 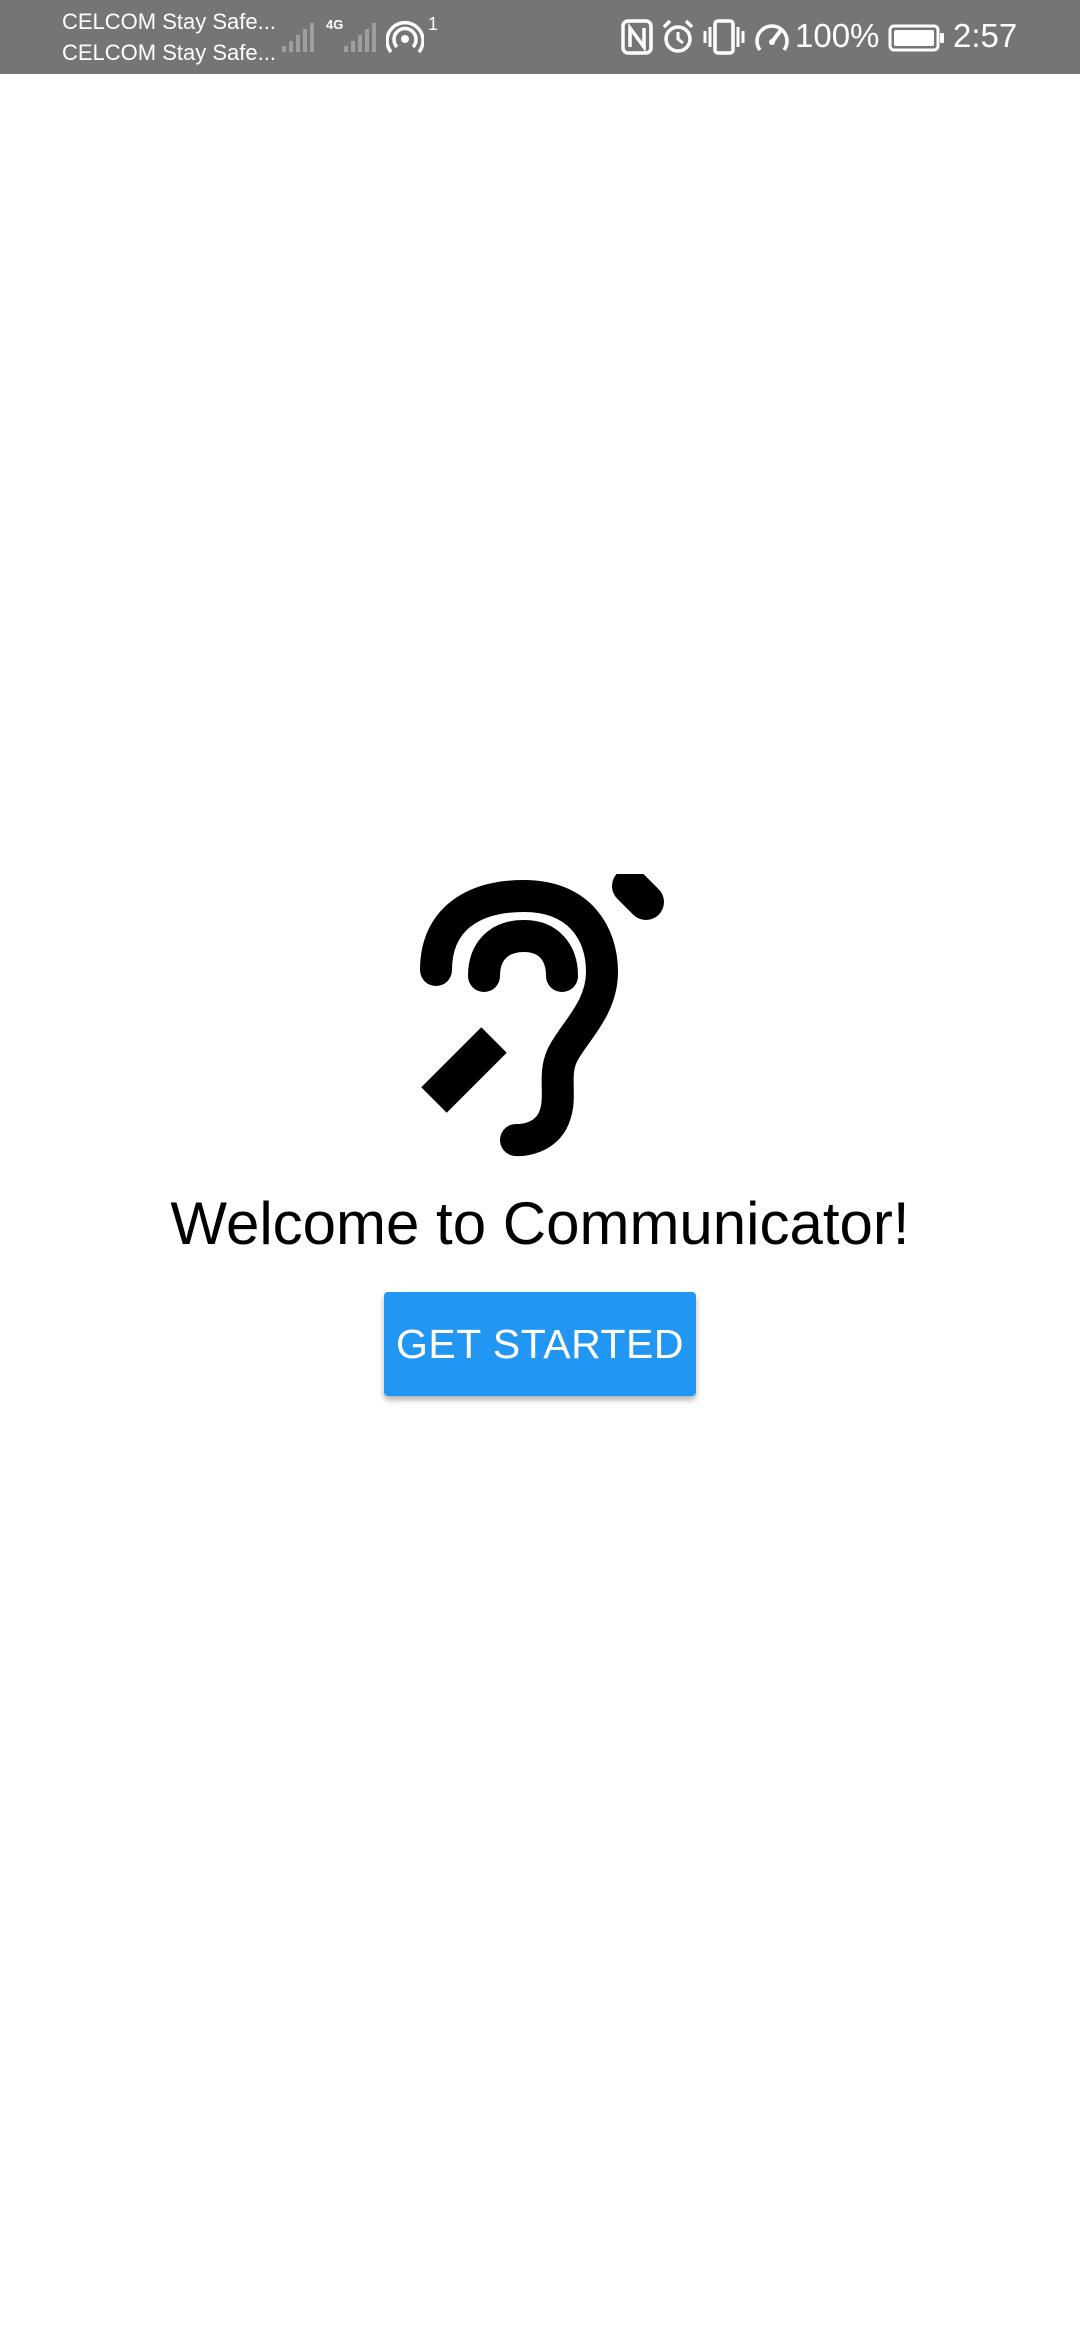 What do you see at coordinates (335, 24) in the screenshot?
I see `network-type: 4G` at bounding box center [335, 24].